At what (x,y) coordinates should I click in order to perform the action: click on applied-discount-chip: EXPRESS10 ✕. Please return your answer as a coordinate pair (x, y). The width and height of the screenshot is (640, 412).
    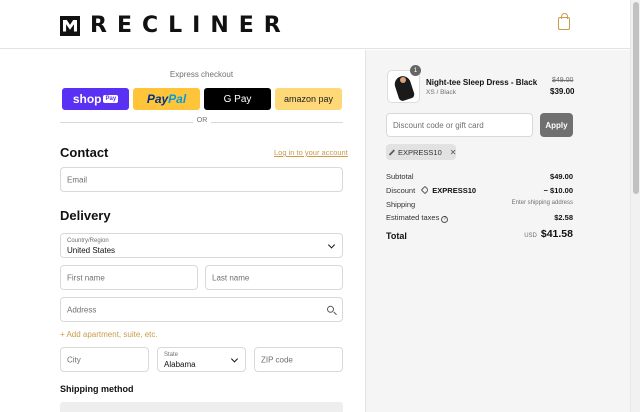
    Looking at the image, I should click on (421, 152).